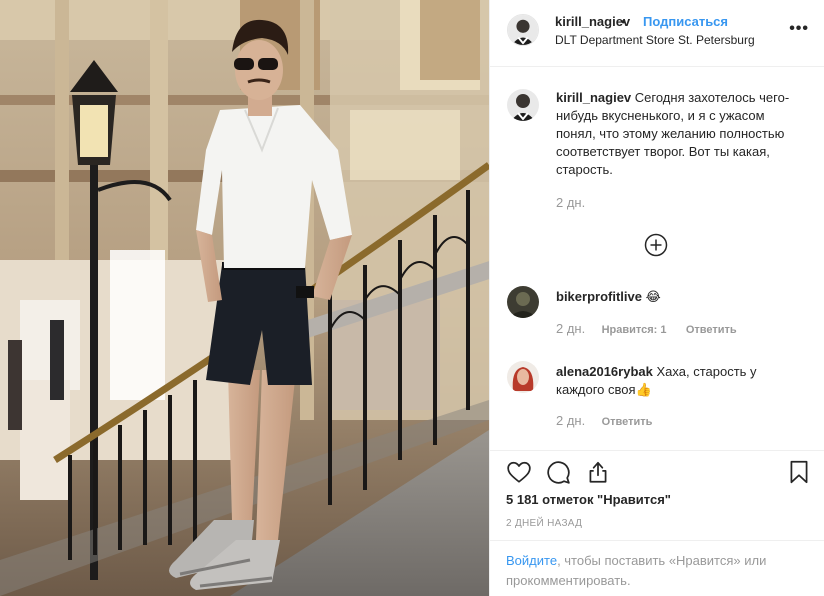 This screenshot has height=596, width=824. I want to click on comment-meta: 2 дн. Нравится: 1 Ответить, so click(654, 328).